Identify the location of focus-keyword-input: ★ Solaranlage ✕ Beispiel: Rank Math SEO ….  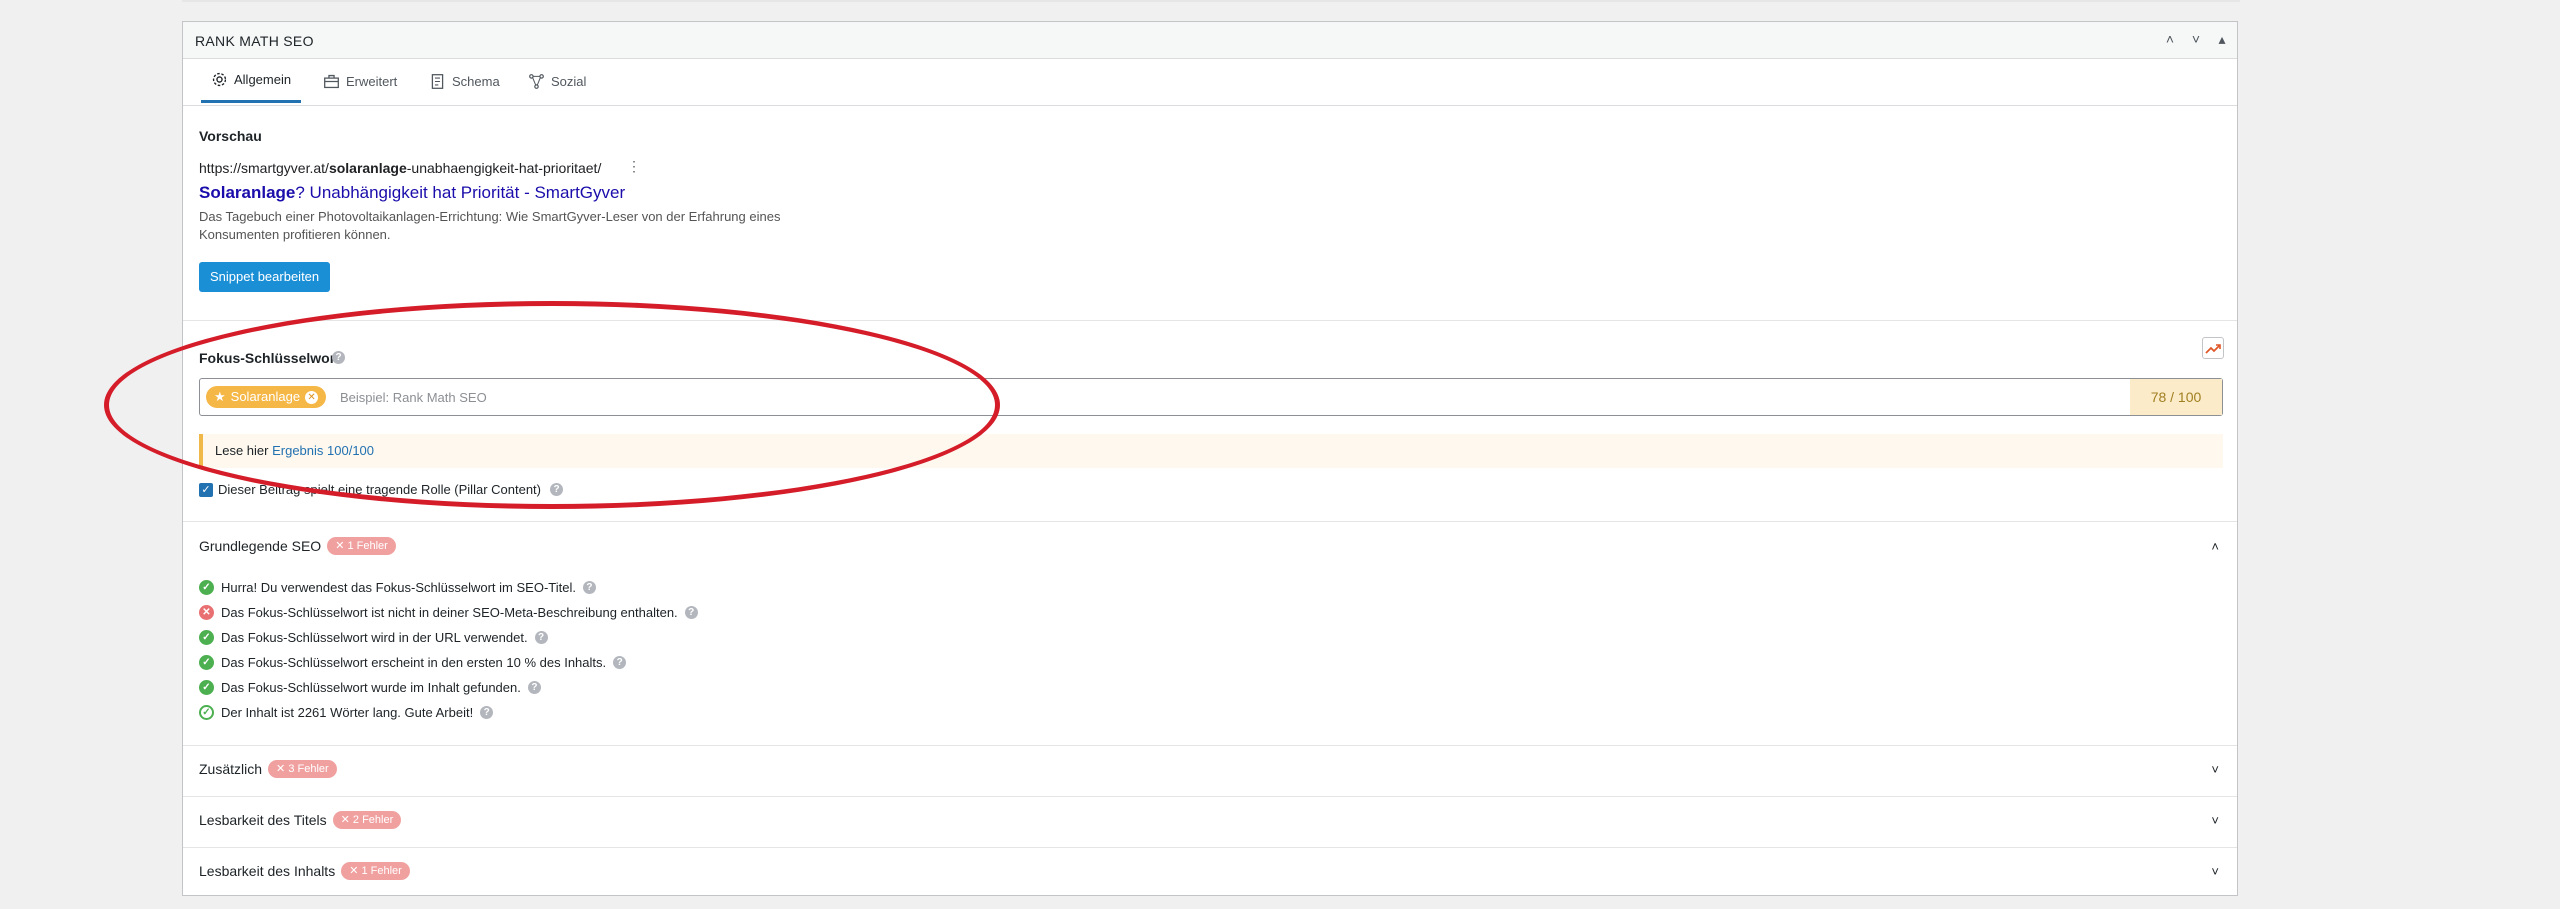
(1211, 397).